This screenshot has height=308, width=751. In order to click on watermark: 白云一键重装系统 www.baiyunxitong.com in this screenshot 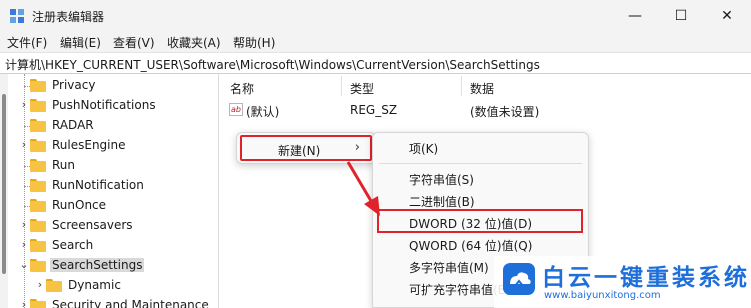, I will do `click(622, 282)`.